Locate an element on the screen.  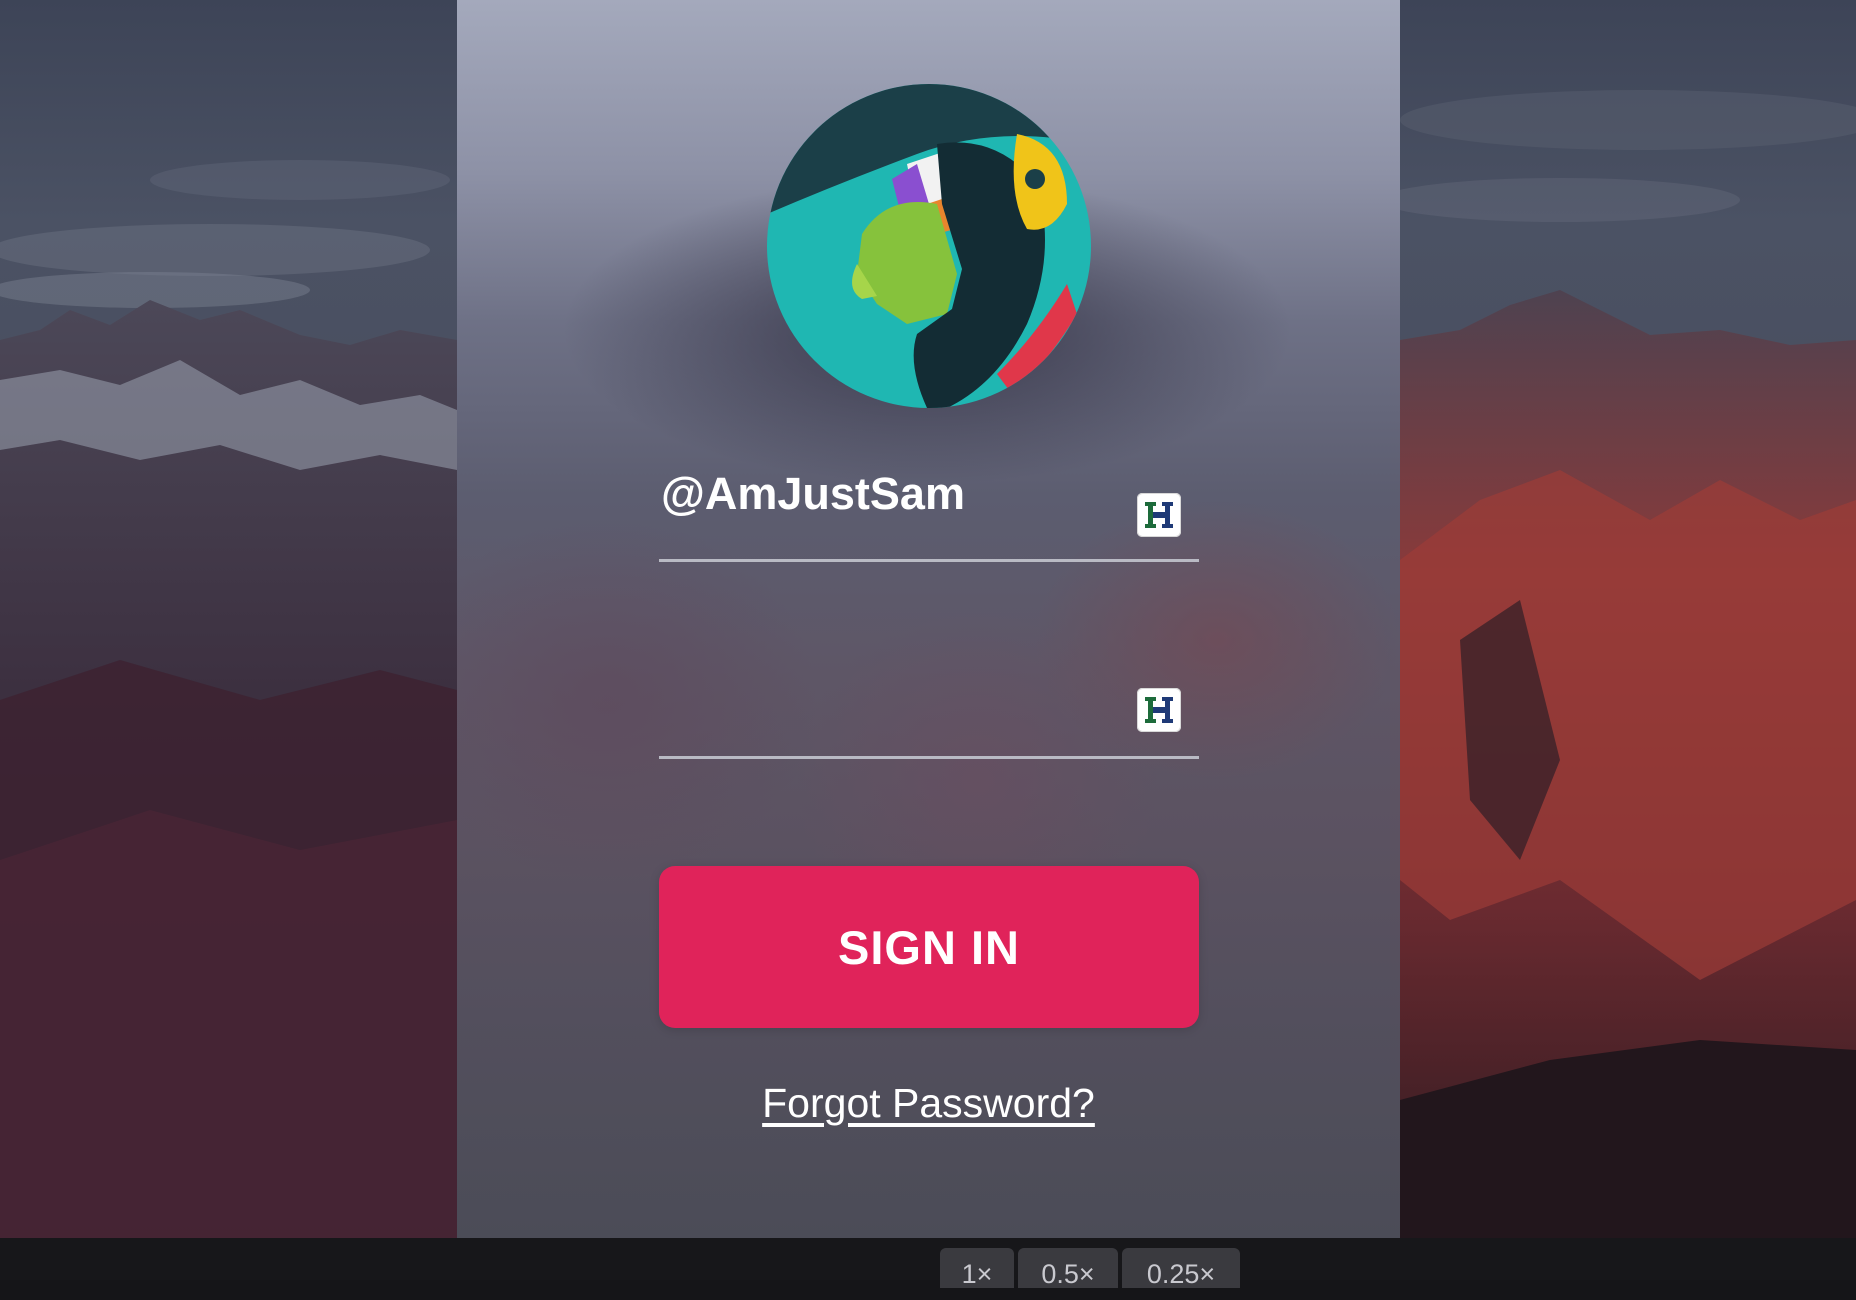
zoom-0.25x-button: 0.25× is located at coordinates (1181, 1268).